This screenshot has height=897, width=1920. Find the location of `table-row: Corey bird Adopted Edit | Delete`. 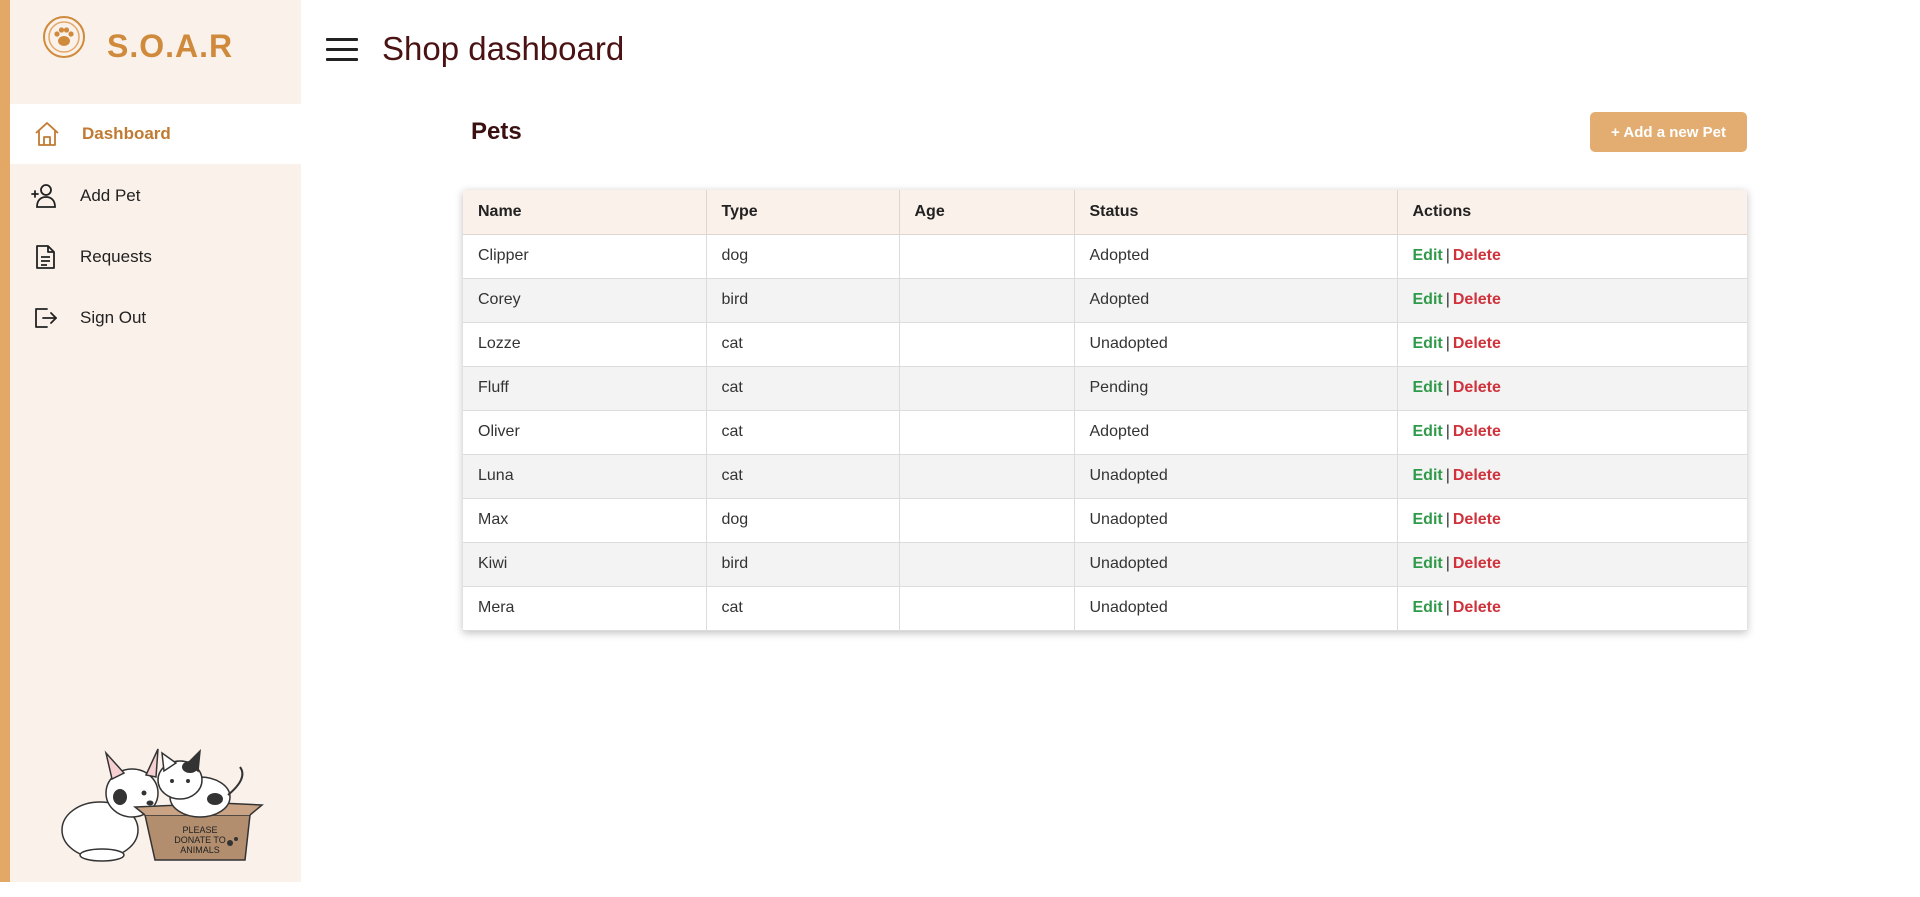

table-row: Corey bird Adopted Edit | Delete is located at coordinates (1105, 300).